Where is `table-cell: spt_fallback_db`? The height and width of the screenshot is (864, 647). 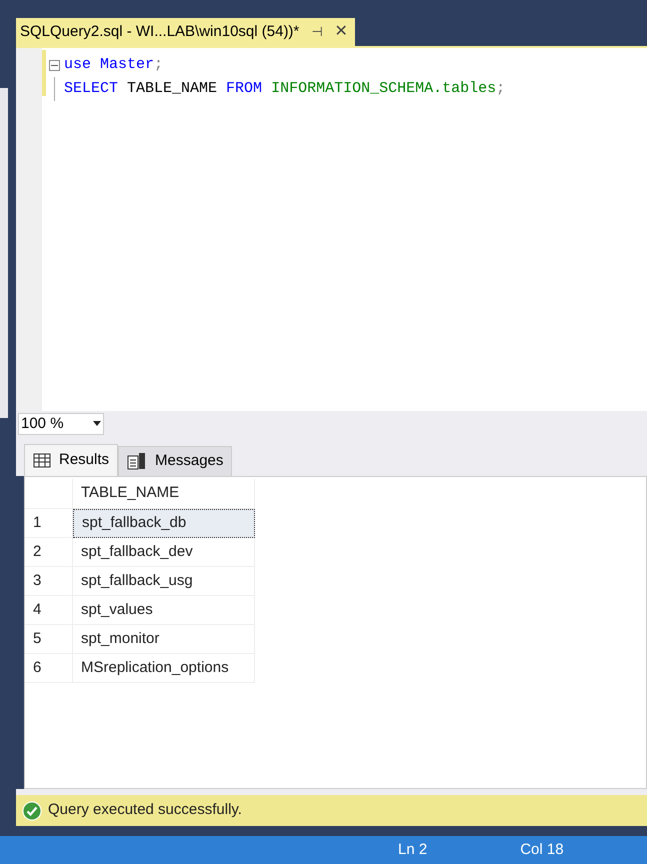 table-cell: spt_fallback_db is located at coordinates (164, 523).